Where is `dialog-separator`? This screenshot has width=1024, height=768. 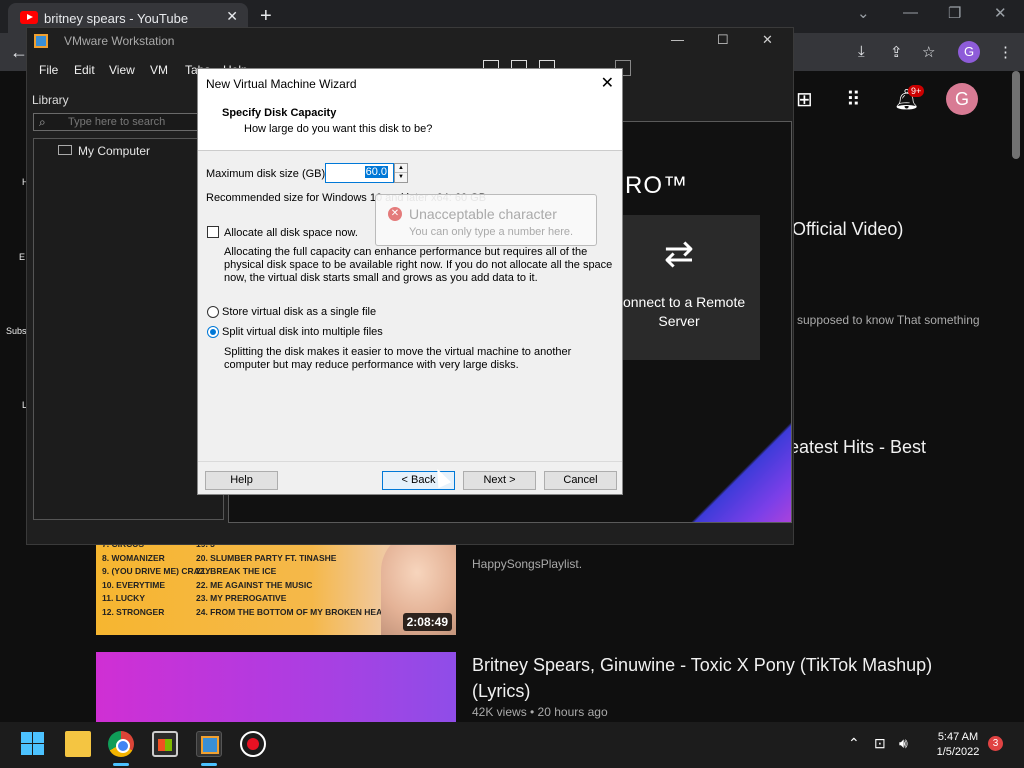 dialog-separator is located at coordinates (410, 461).